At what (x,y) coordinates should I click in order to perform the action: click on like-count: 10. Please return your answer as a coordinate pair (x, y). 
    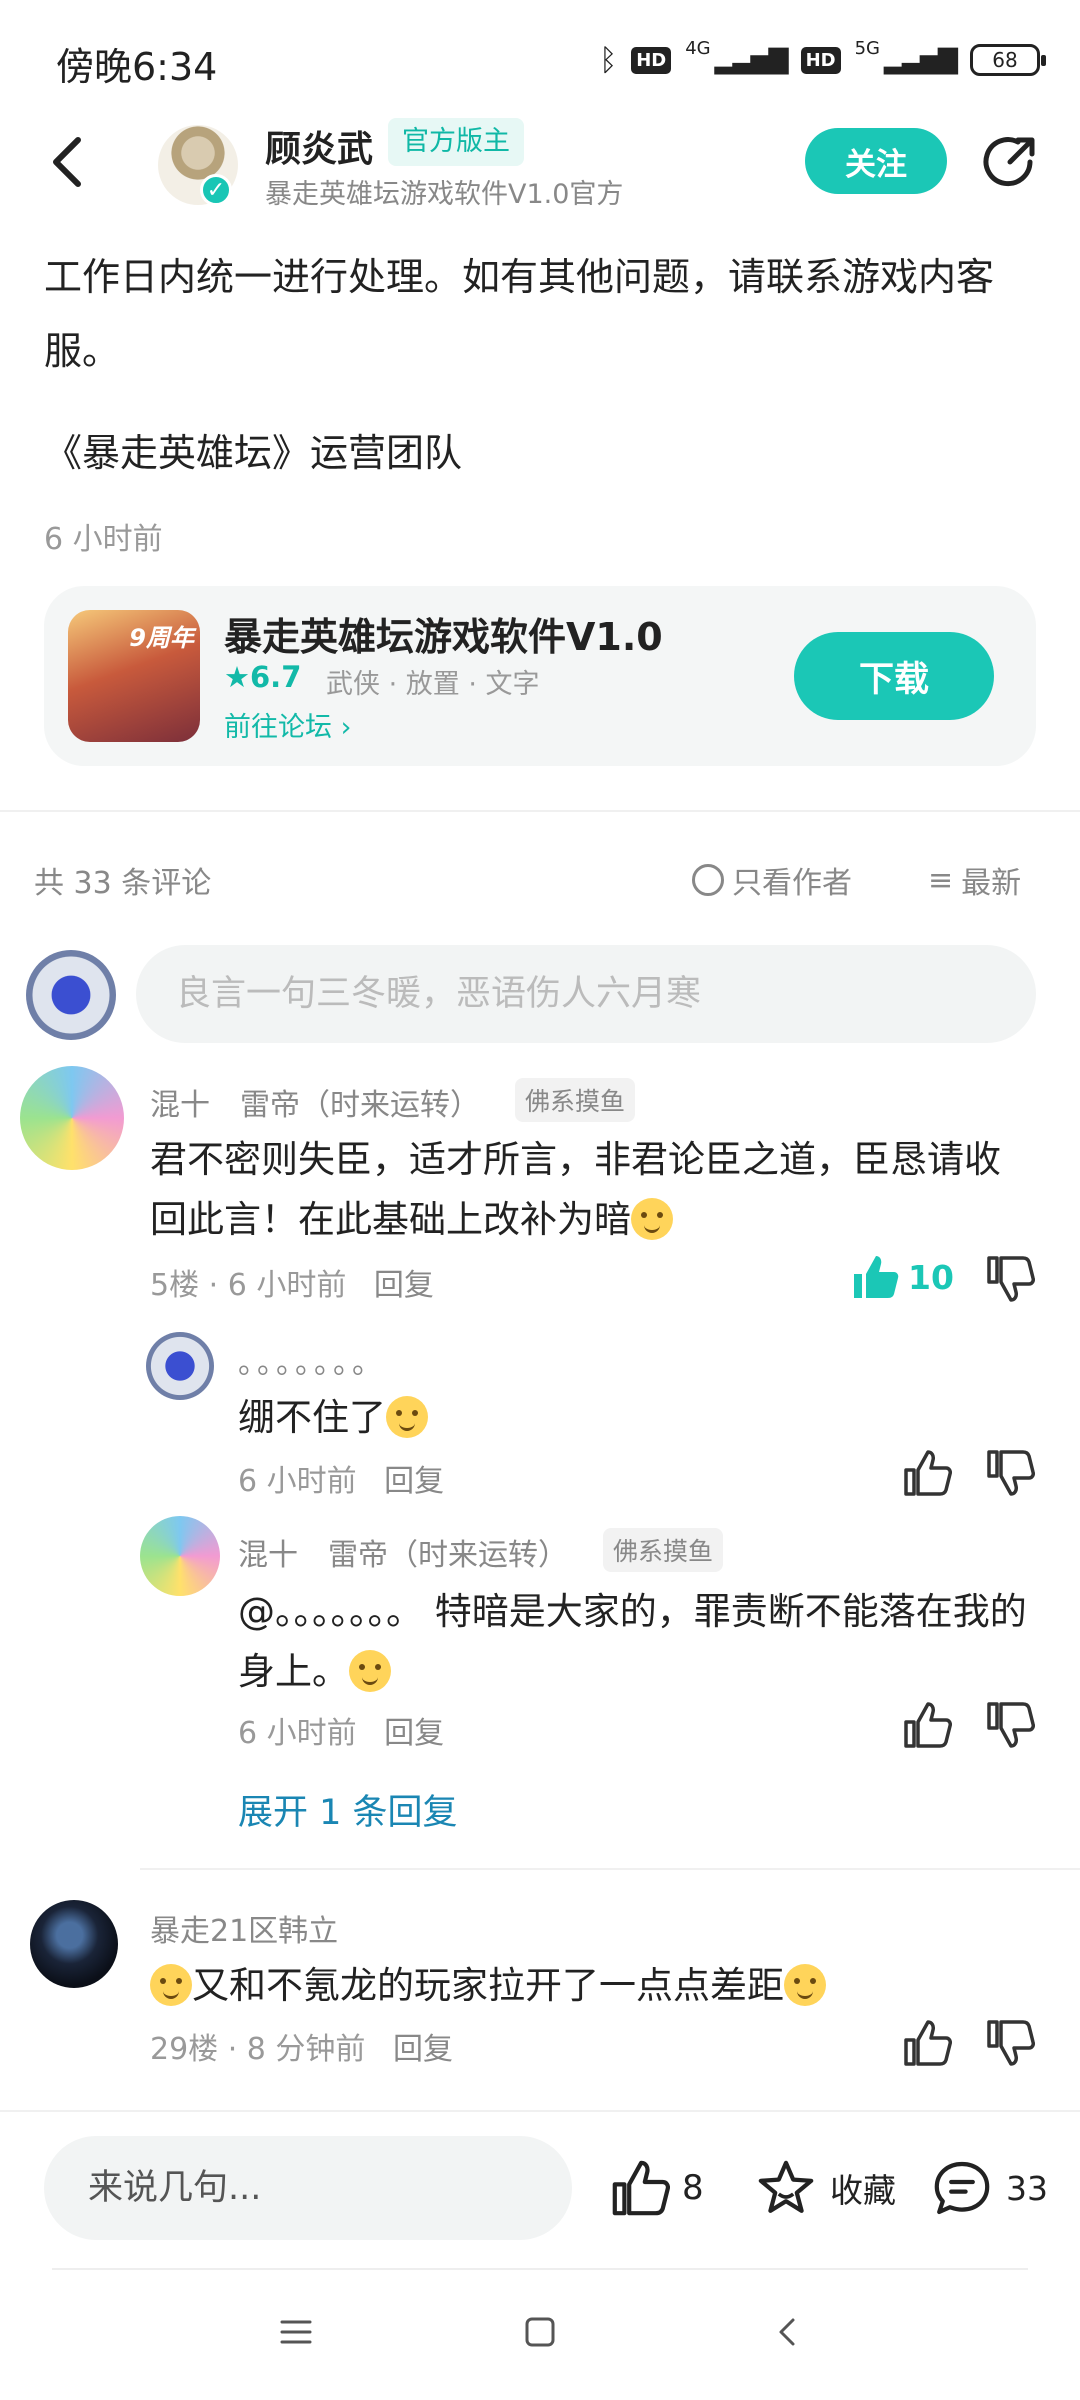
    Looking at the image, I should click on (931, 1277).